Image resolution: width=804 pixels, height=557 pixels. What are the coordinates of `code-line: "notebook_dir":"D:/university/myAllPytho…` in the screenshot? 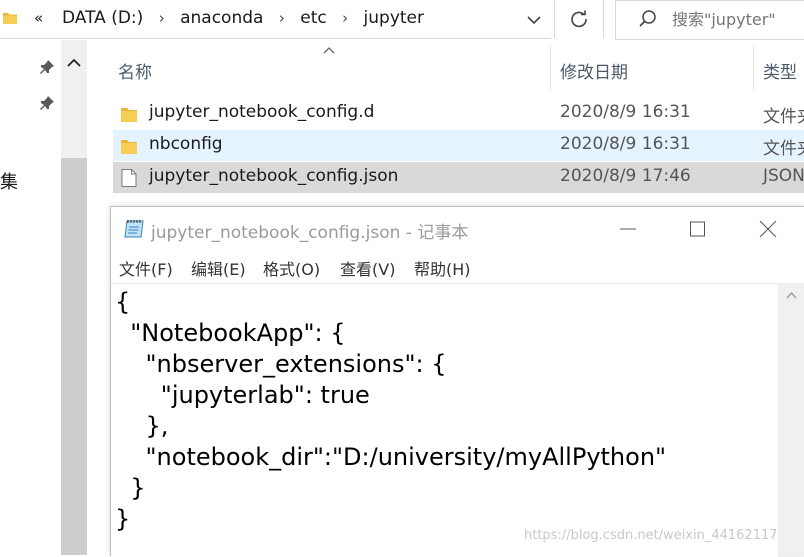 It's located at (391, 457).